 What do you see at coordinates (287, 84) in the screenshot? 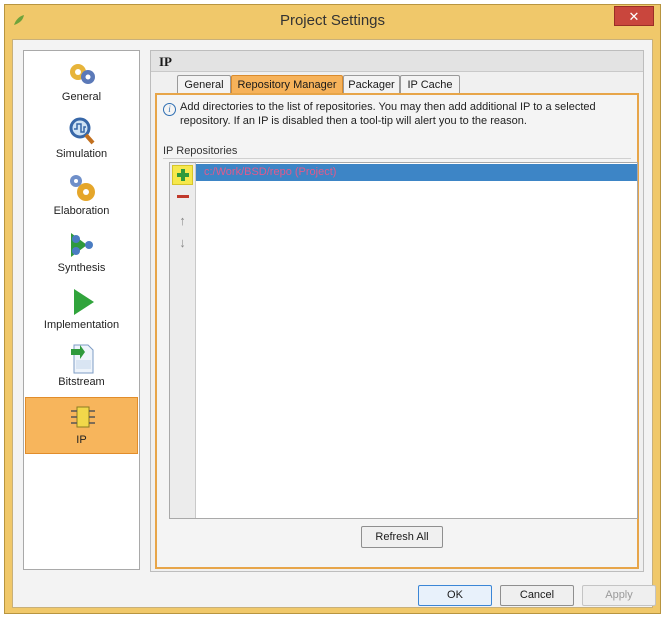
I see `tab-repository-manager: Repository Manager` at bounding box center [287, 84].